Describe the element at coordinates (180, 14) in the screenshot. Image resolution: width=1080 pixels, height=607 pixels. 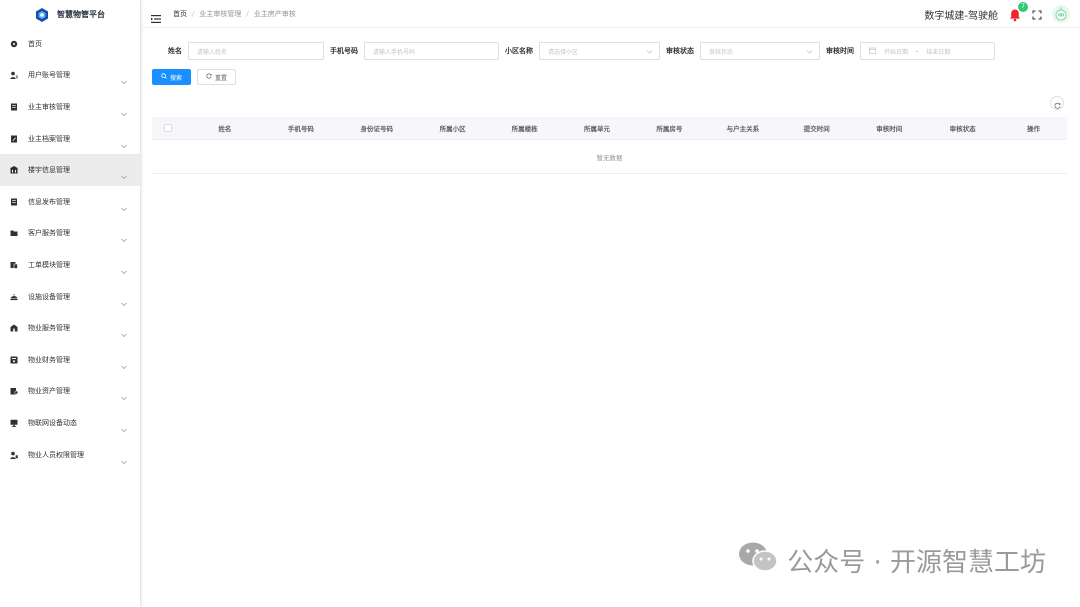
I see `breadcrumb-home: 首页` at that location.